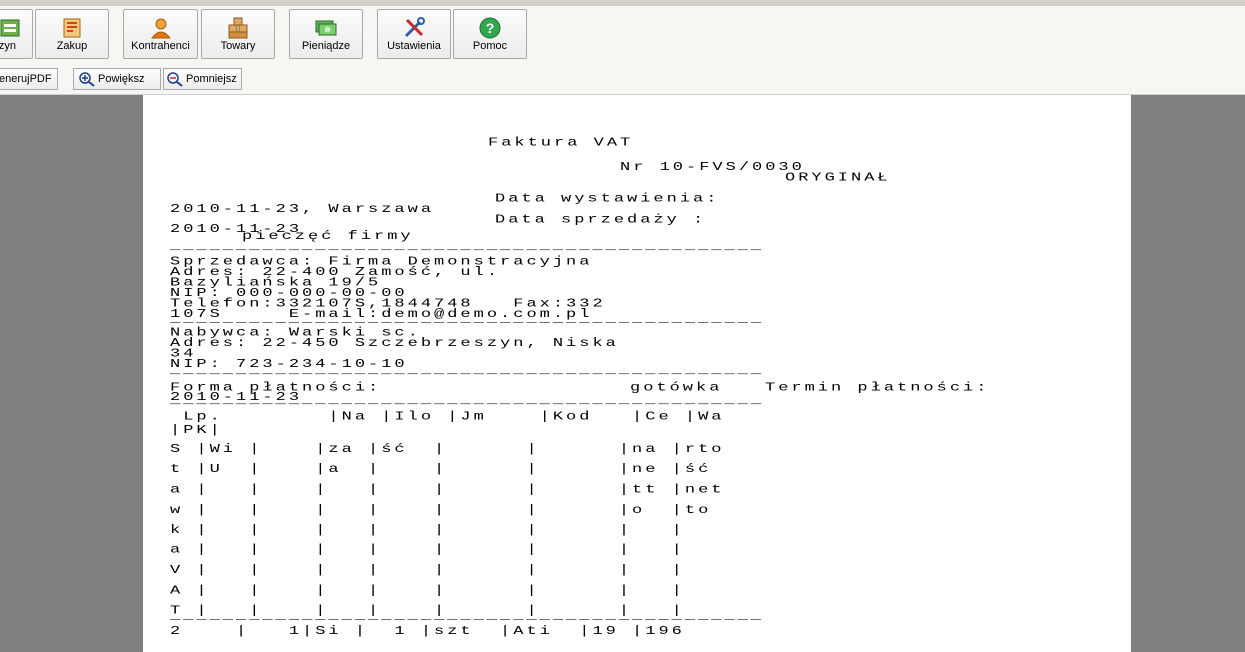  Describe the element at coordinates (454, 470) in the screenshot. I see `table-row: t |U | |a | | | |ne |ść` at that location.